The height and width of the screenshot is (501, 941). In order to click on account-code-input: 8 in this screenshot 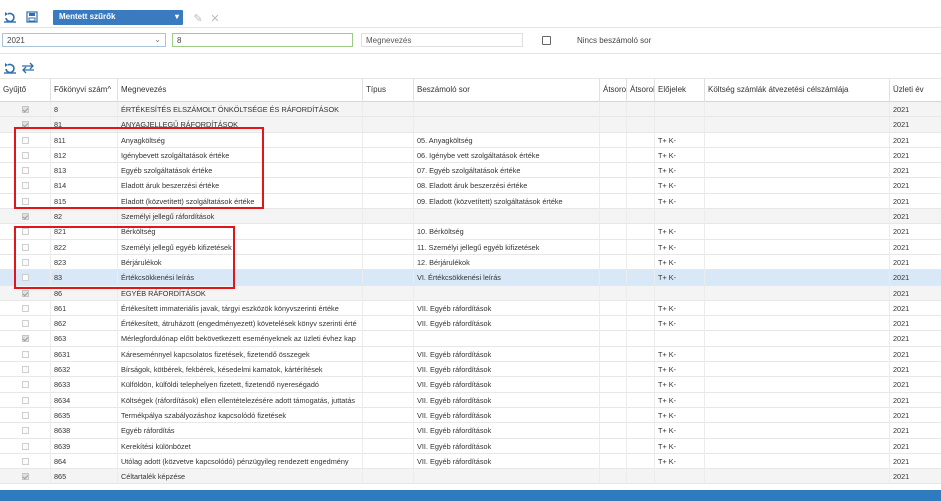, I will do `click(262, 40)`.